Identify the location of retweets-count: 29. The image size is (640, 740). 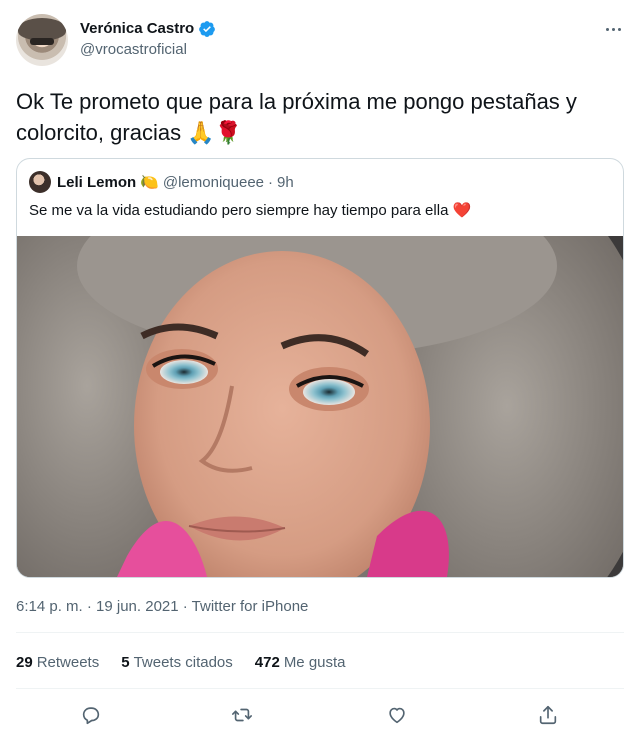
(24, 662).